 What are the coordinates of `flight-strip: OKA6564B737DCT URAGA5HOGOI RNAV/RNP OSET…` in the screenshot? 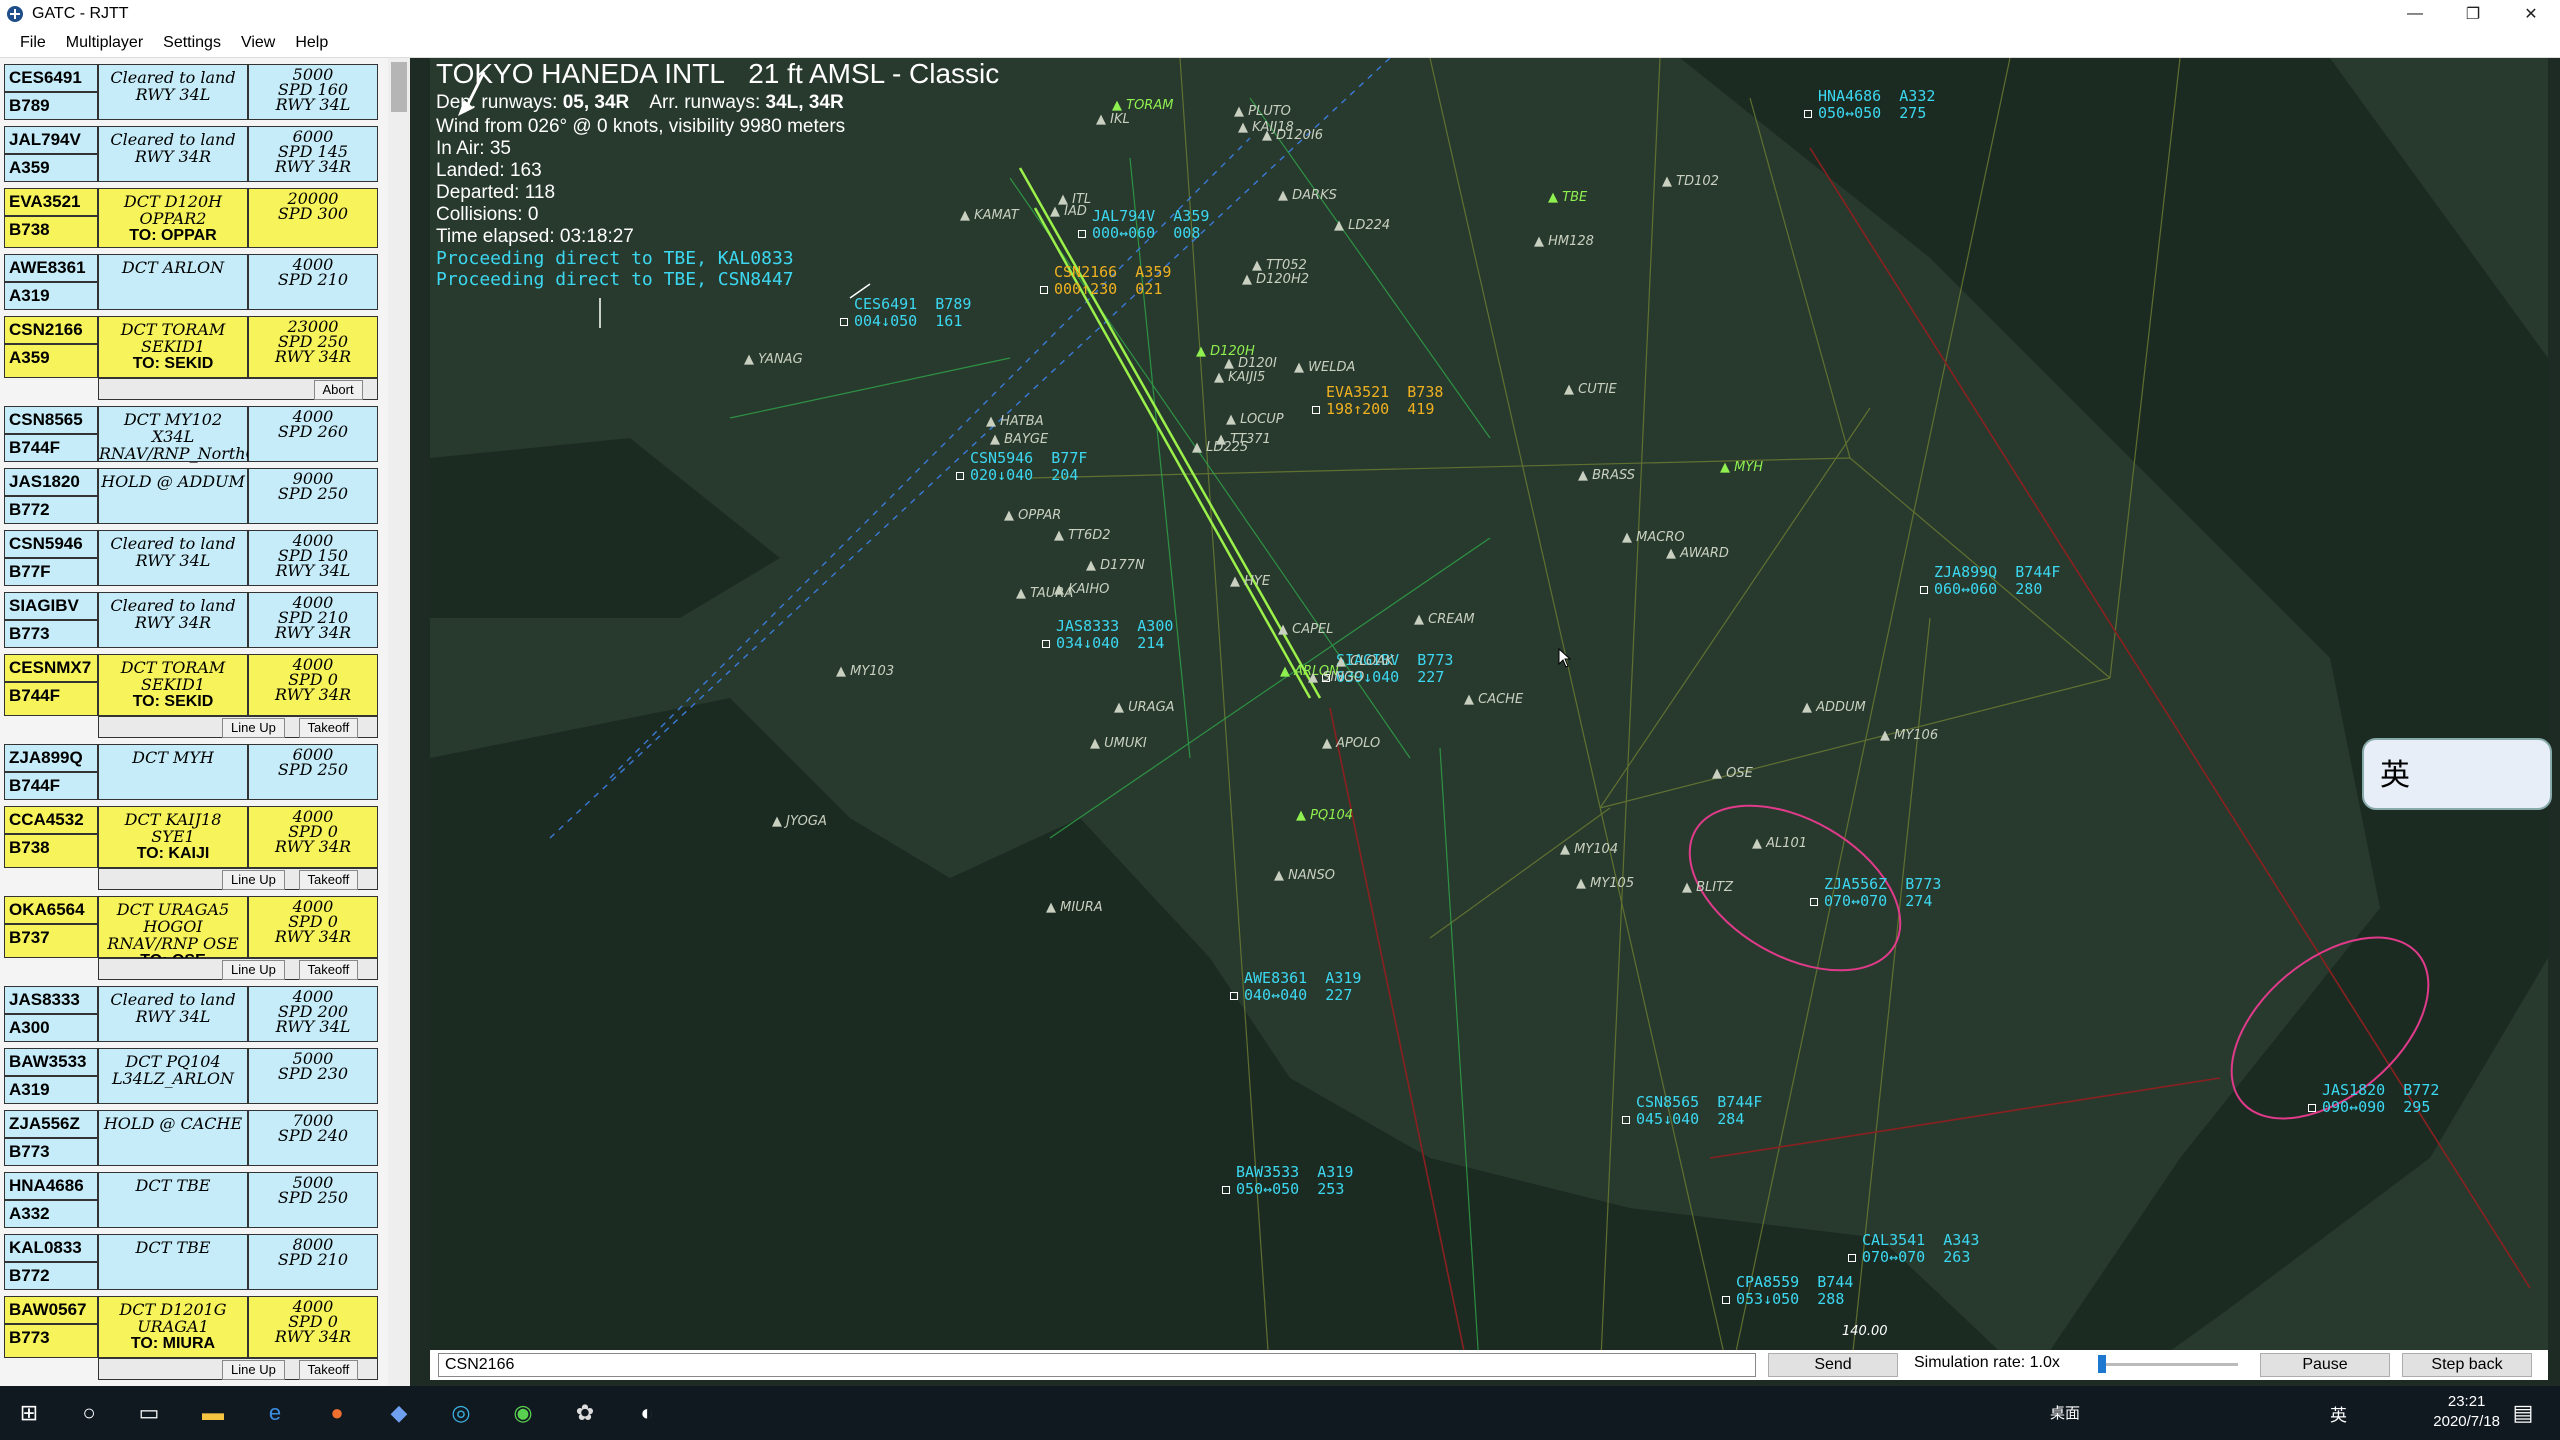 It's located at (191, 938).